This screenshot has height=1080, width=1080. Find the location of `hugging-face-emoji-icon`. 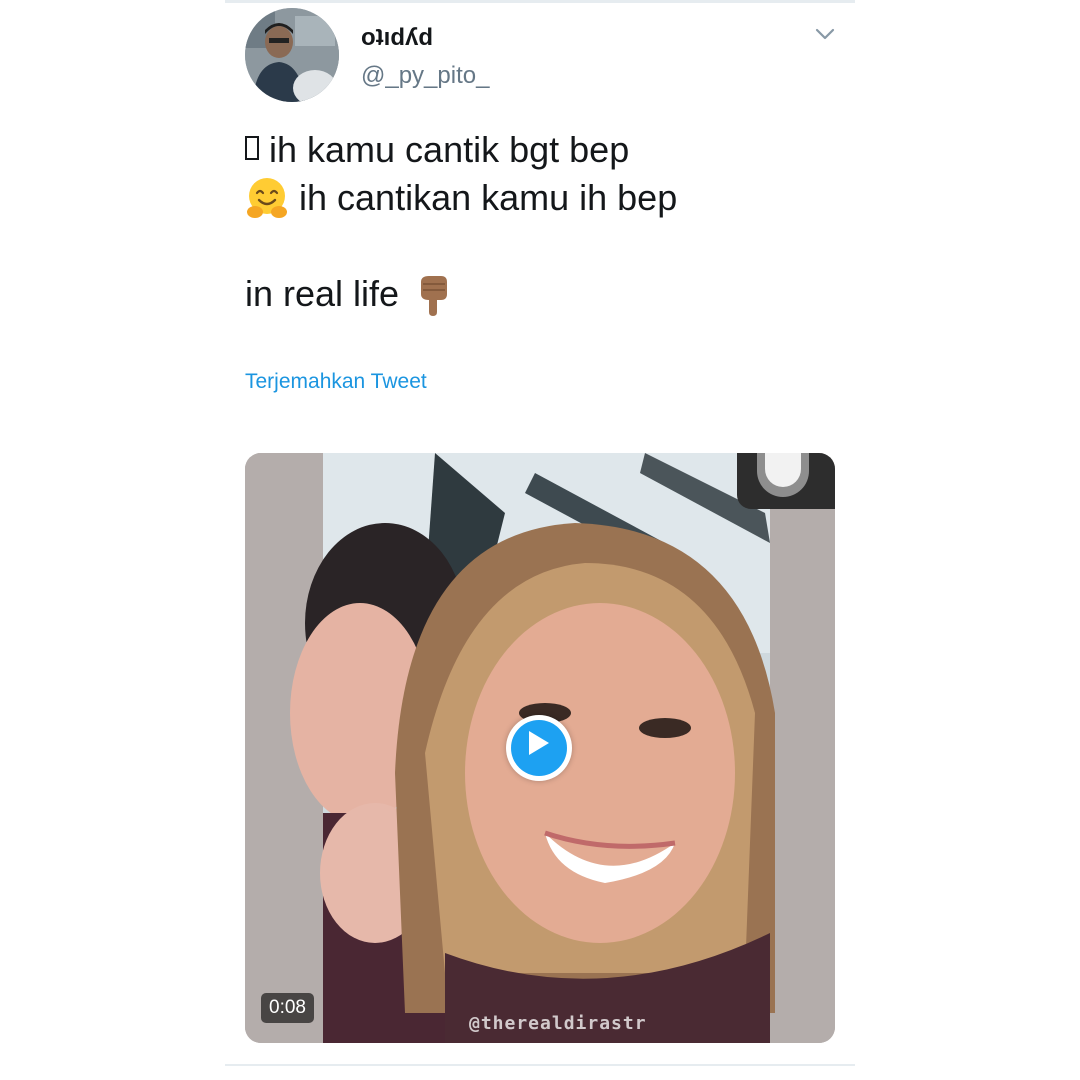

hugging-face-emoji-icon is located at coordinates (267, 198).